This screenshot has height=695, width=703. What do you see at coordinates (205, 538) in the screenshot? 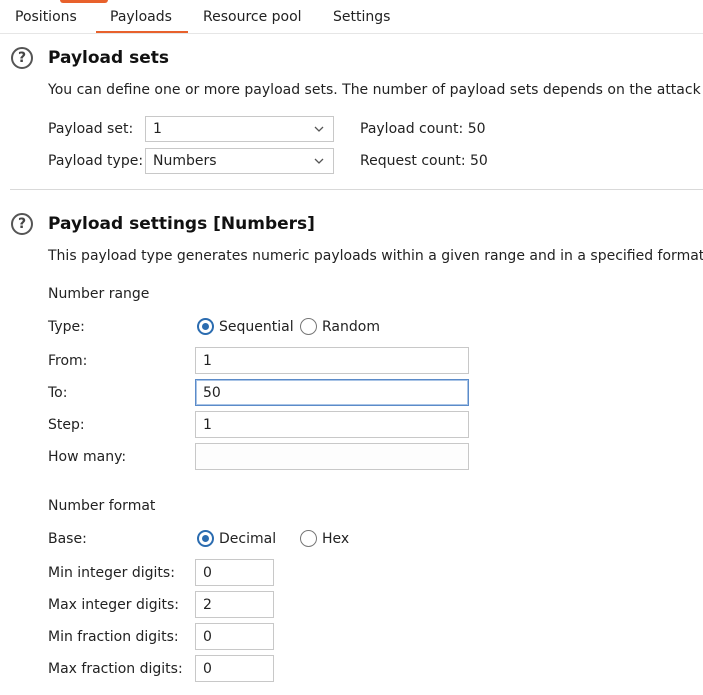
I see `decimal-radio` at bounding box center [205, 538].